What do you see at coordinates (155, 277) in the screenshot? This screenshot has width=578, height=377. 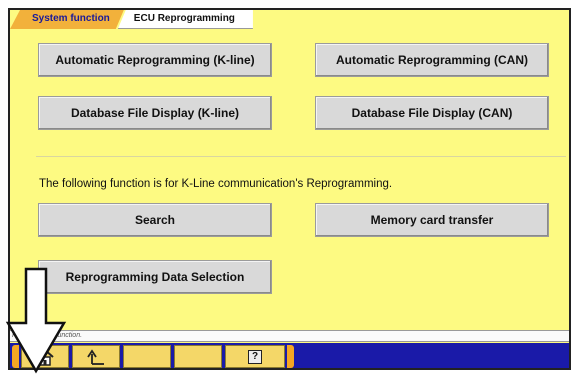 I see `reprogramming-data-selection-button: Reprogramming Data Selection` at bounding box center [155, 277].